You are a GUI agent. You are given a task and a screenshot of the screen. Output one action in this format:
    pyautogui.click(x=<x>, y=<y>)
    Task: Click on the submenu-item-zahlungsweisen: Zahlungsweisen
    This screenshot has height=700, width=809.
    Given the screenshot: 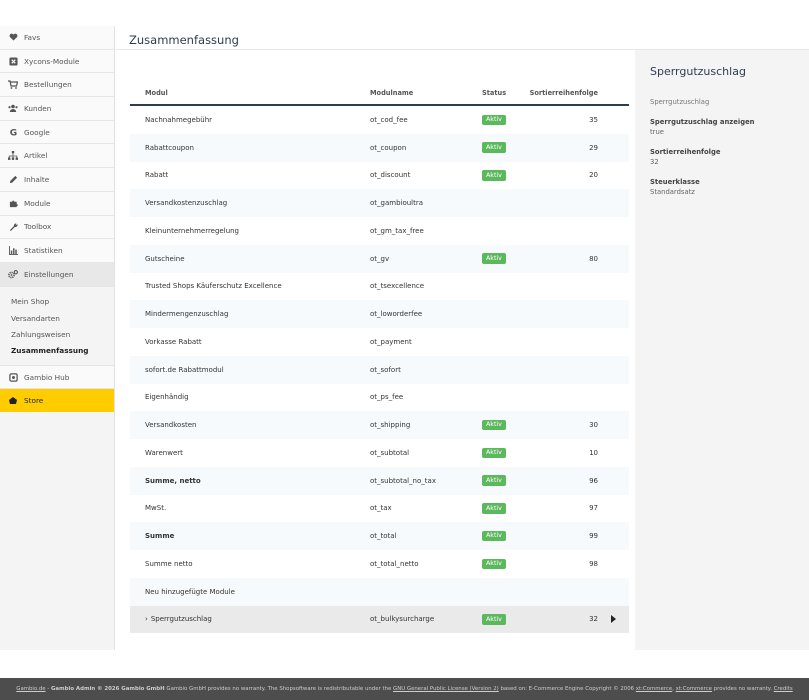 What is the action you would take?
    pyautogui.click(x=62, y=334)
    